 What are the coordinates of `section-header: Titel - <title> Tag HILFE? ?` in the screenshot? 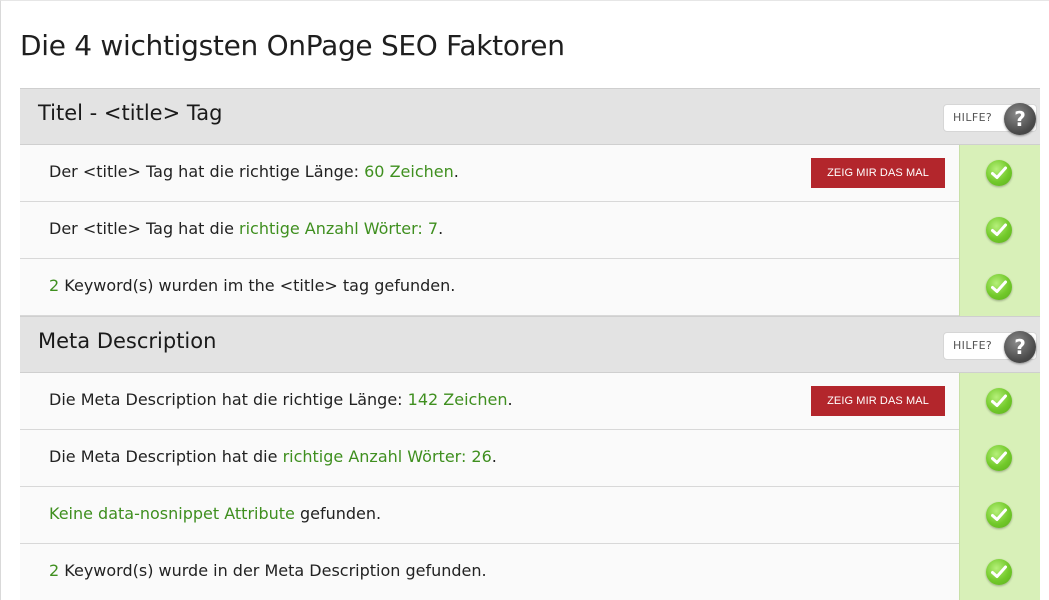 It's located at (530, 116).